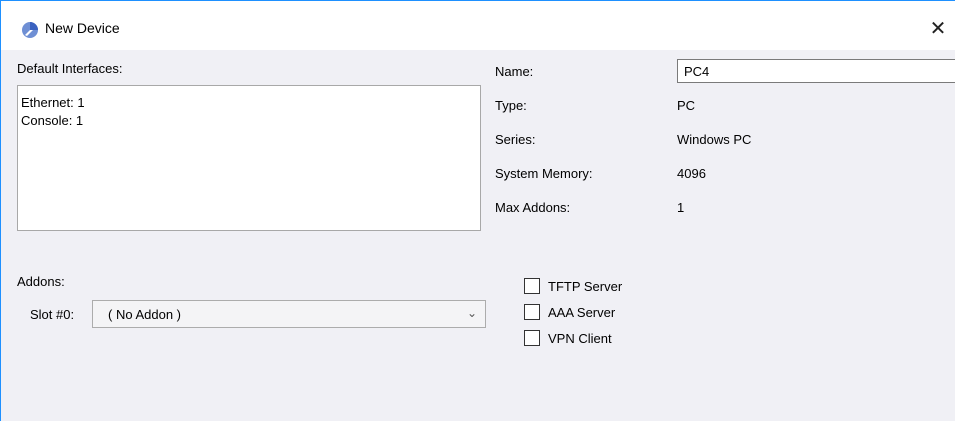 This screenshot has height=421, width=955. Describe the element at coordinates (511, 105) in the screenshot. I see `type-label: Type:` at that location.